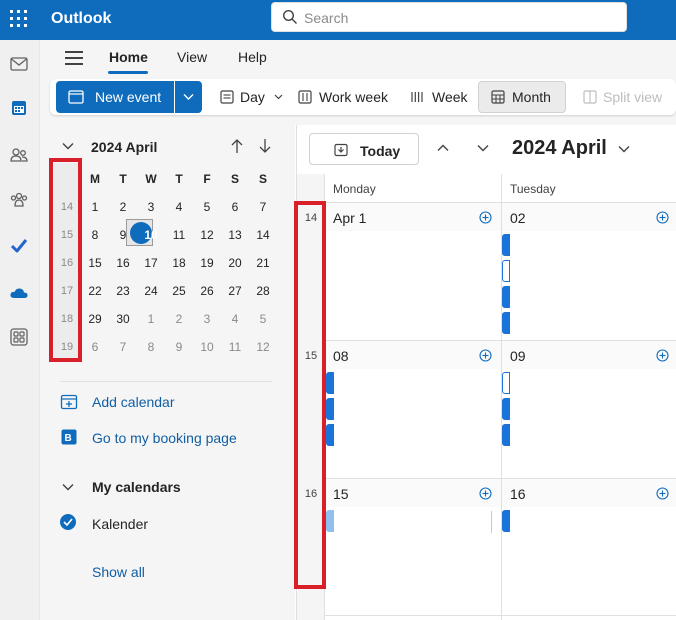 Image resolution: width=676 pixels, height=620 pixels. I want to click on arrow-down-icon, so click(265, 146).